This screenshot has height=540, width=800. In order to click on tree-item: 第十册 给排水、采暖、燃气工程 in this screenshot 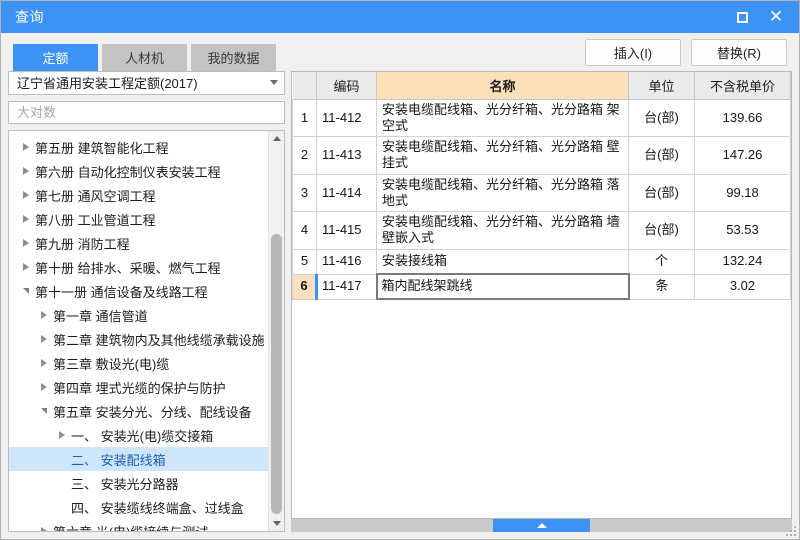, I will do `click(138, 267)`.